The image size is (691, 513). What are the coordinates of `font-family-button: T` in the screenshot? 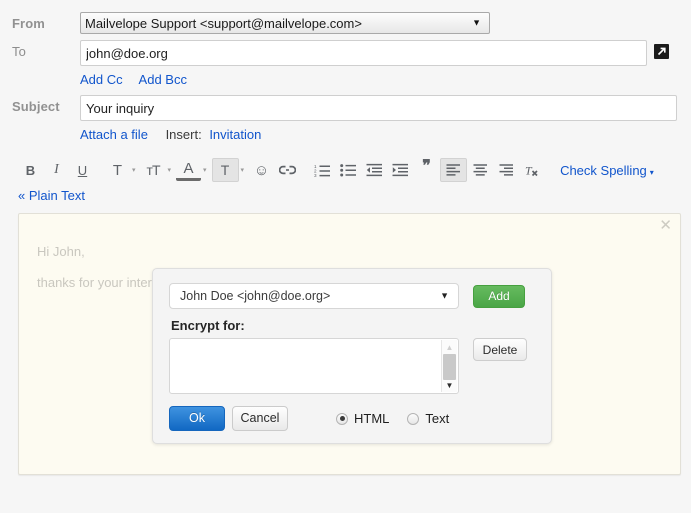 It's located at (117, 170).